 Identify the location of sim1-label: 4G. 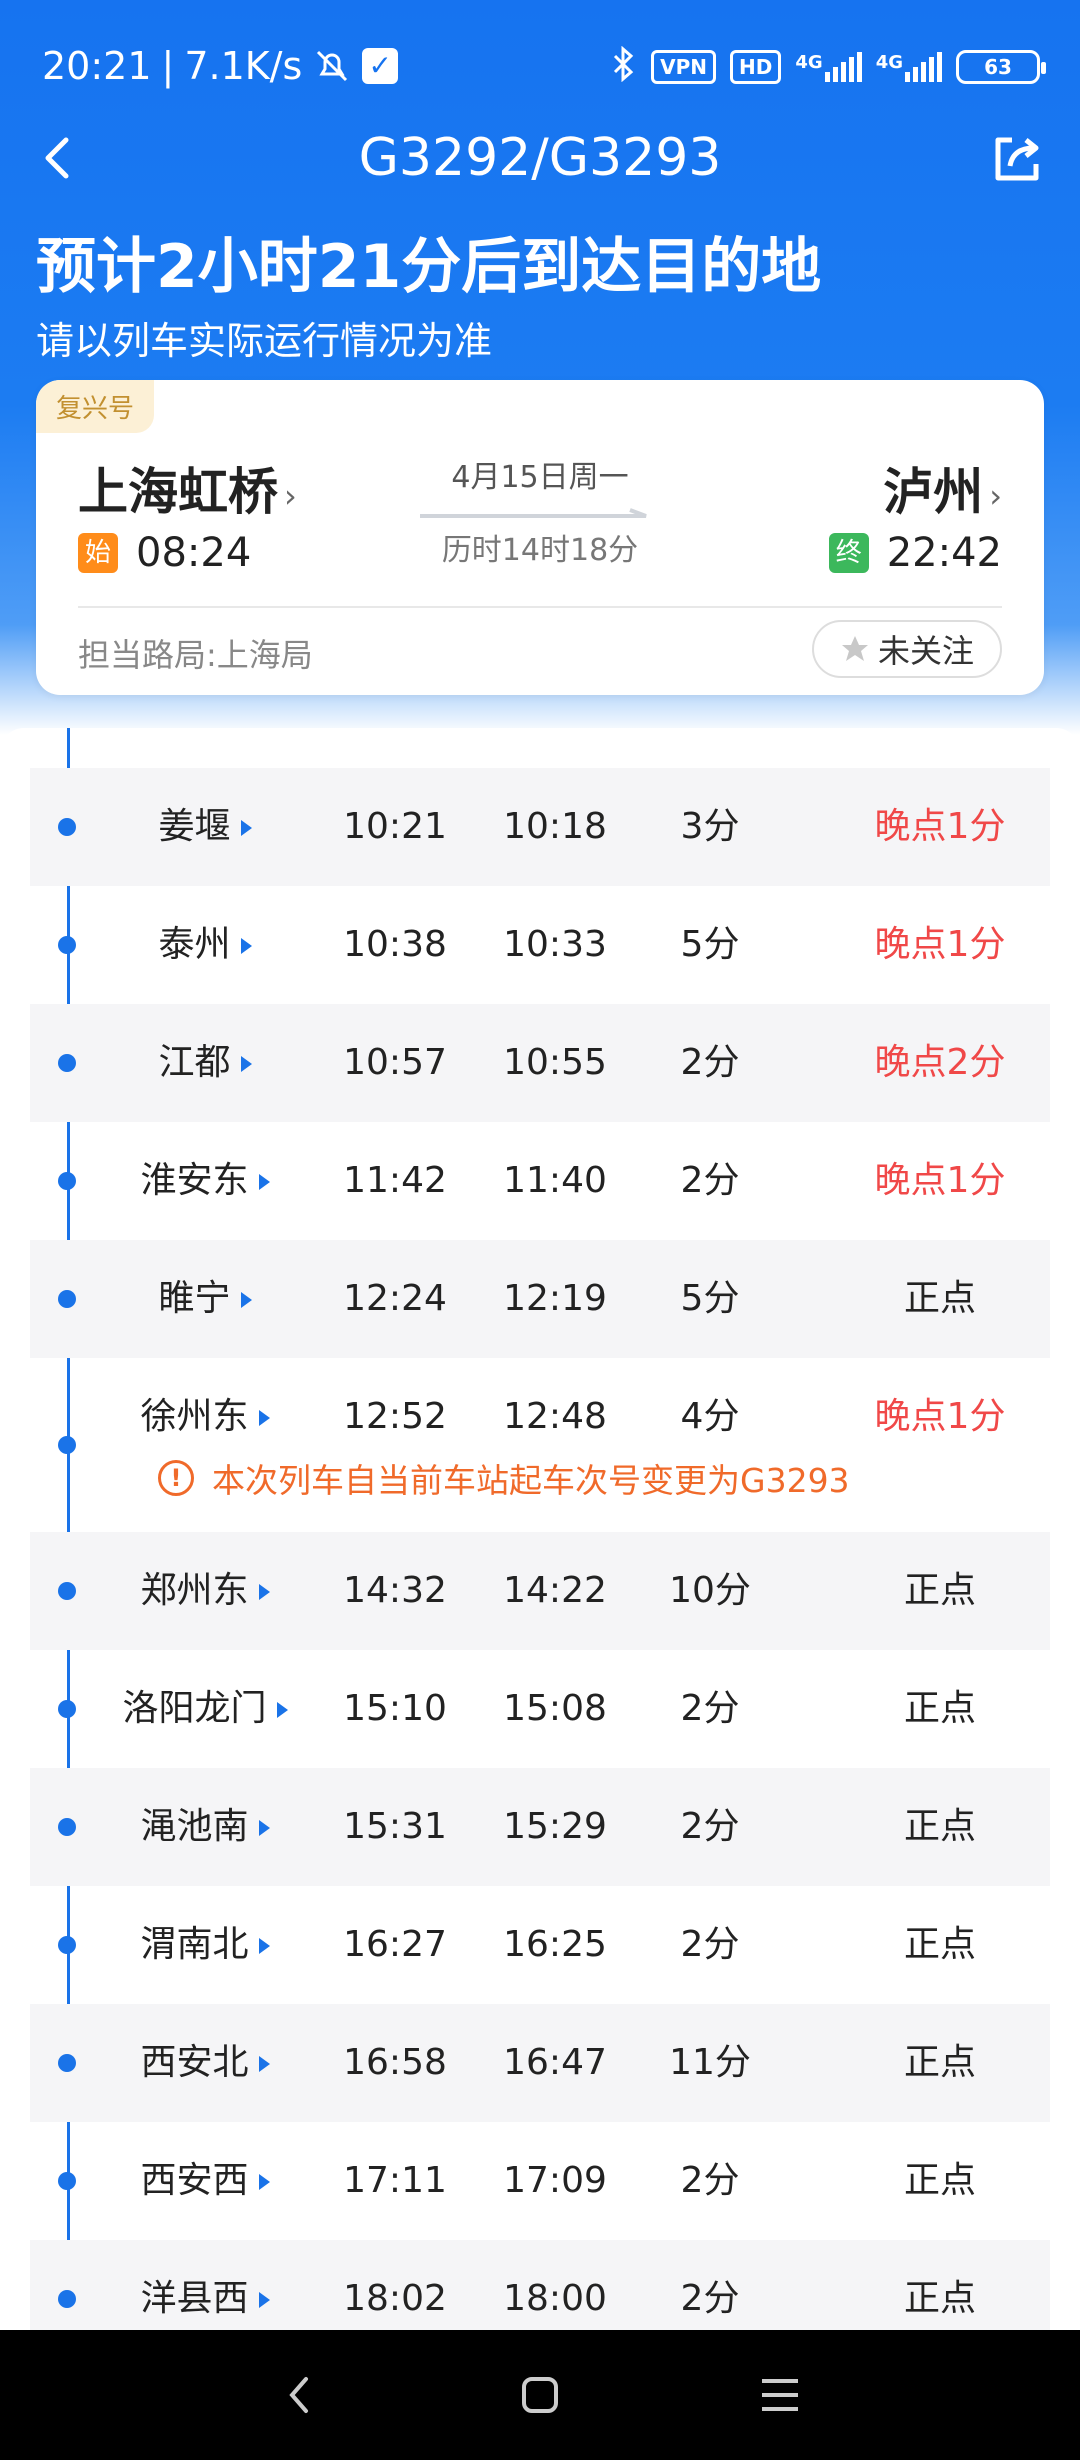
(809, 62).